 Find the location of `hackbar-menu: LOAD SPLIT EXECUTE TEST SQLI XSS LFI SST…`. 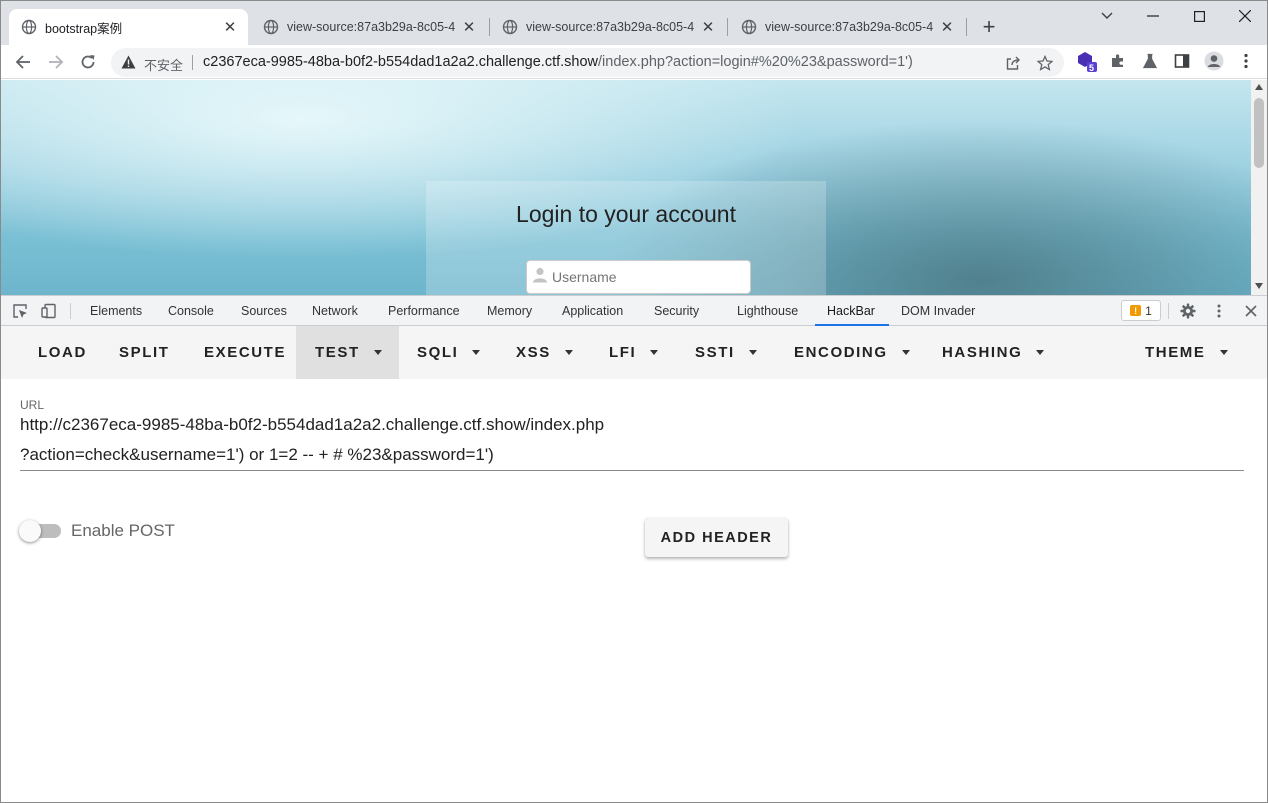

hackbar-menu: LOAD SPLIT EXECUTE TEST SQLI XSS LFI SST… is located at coordinates (634, 352).